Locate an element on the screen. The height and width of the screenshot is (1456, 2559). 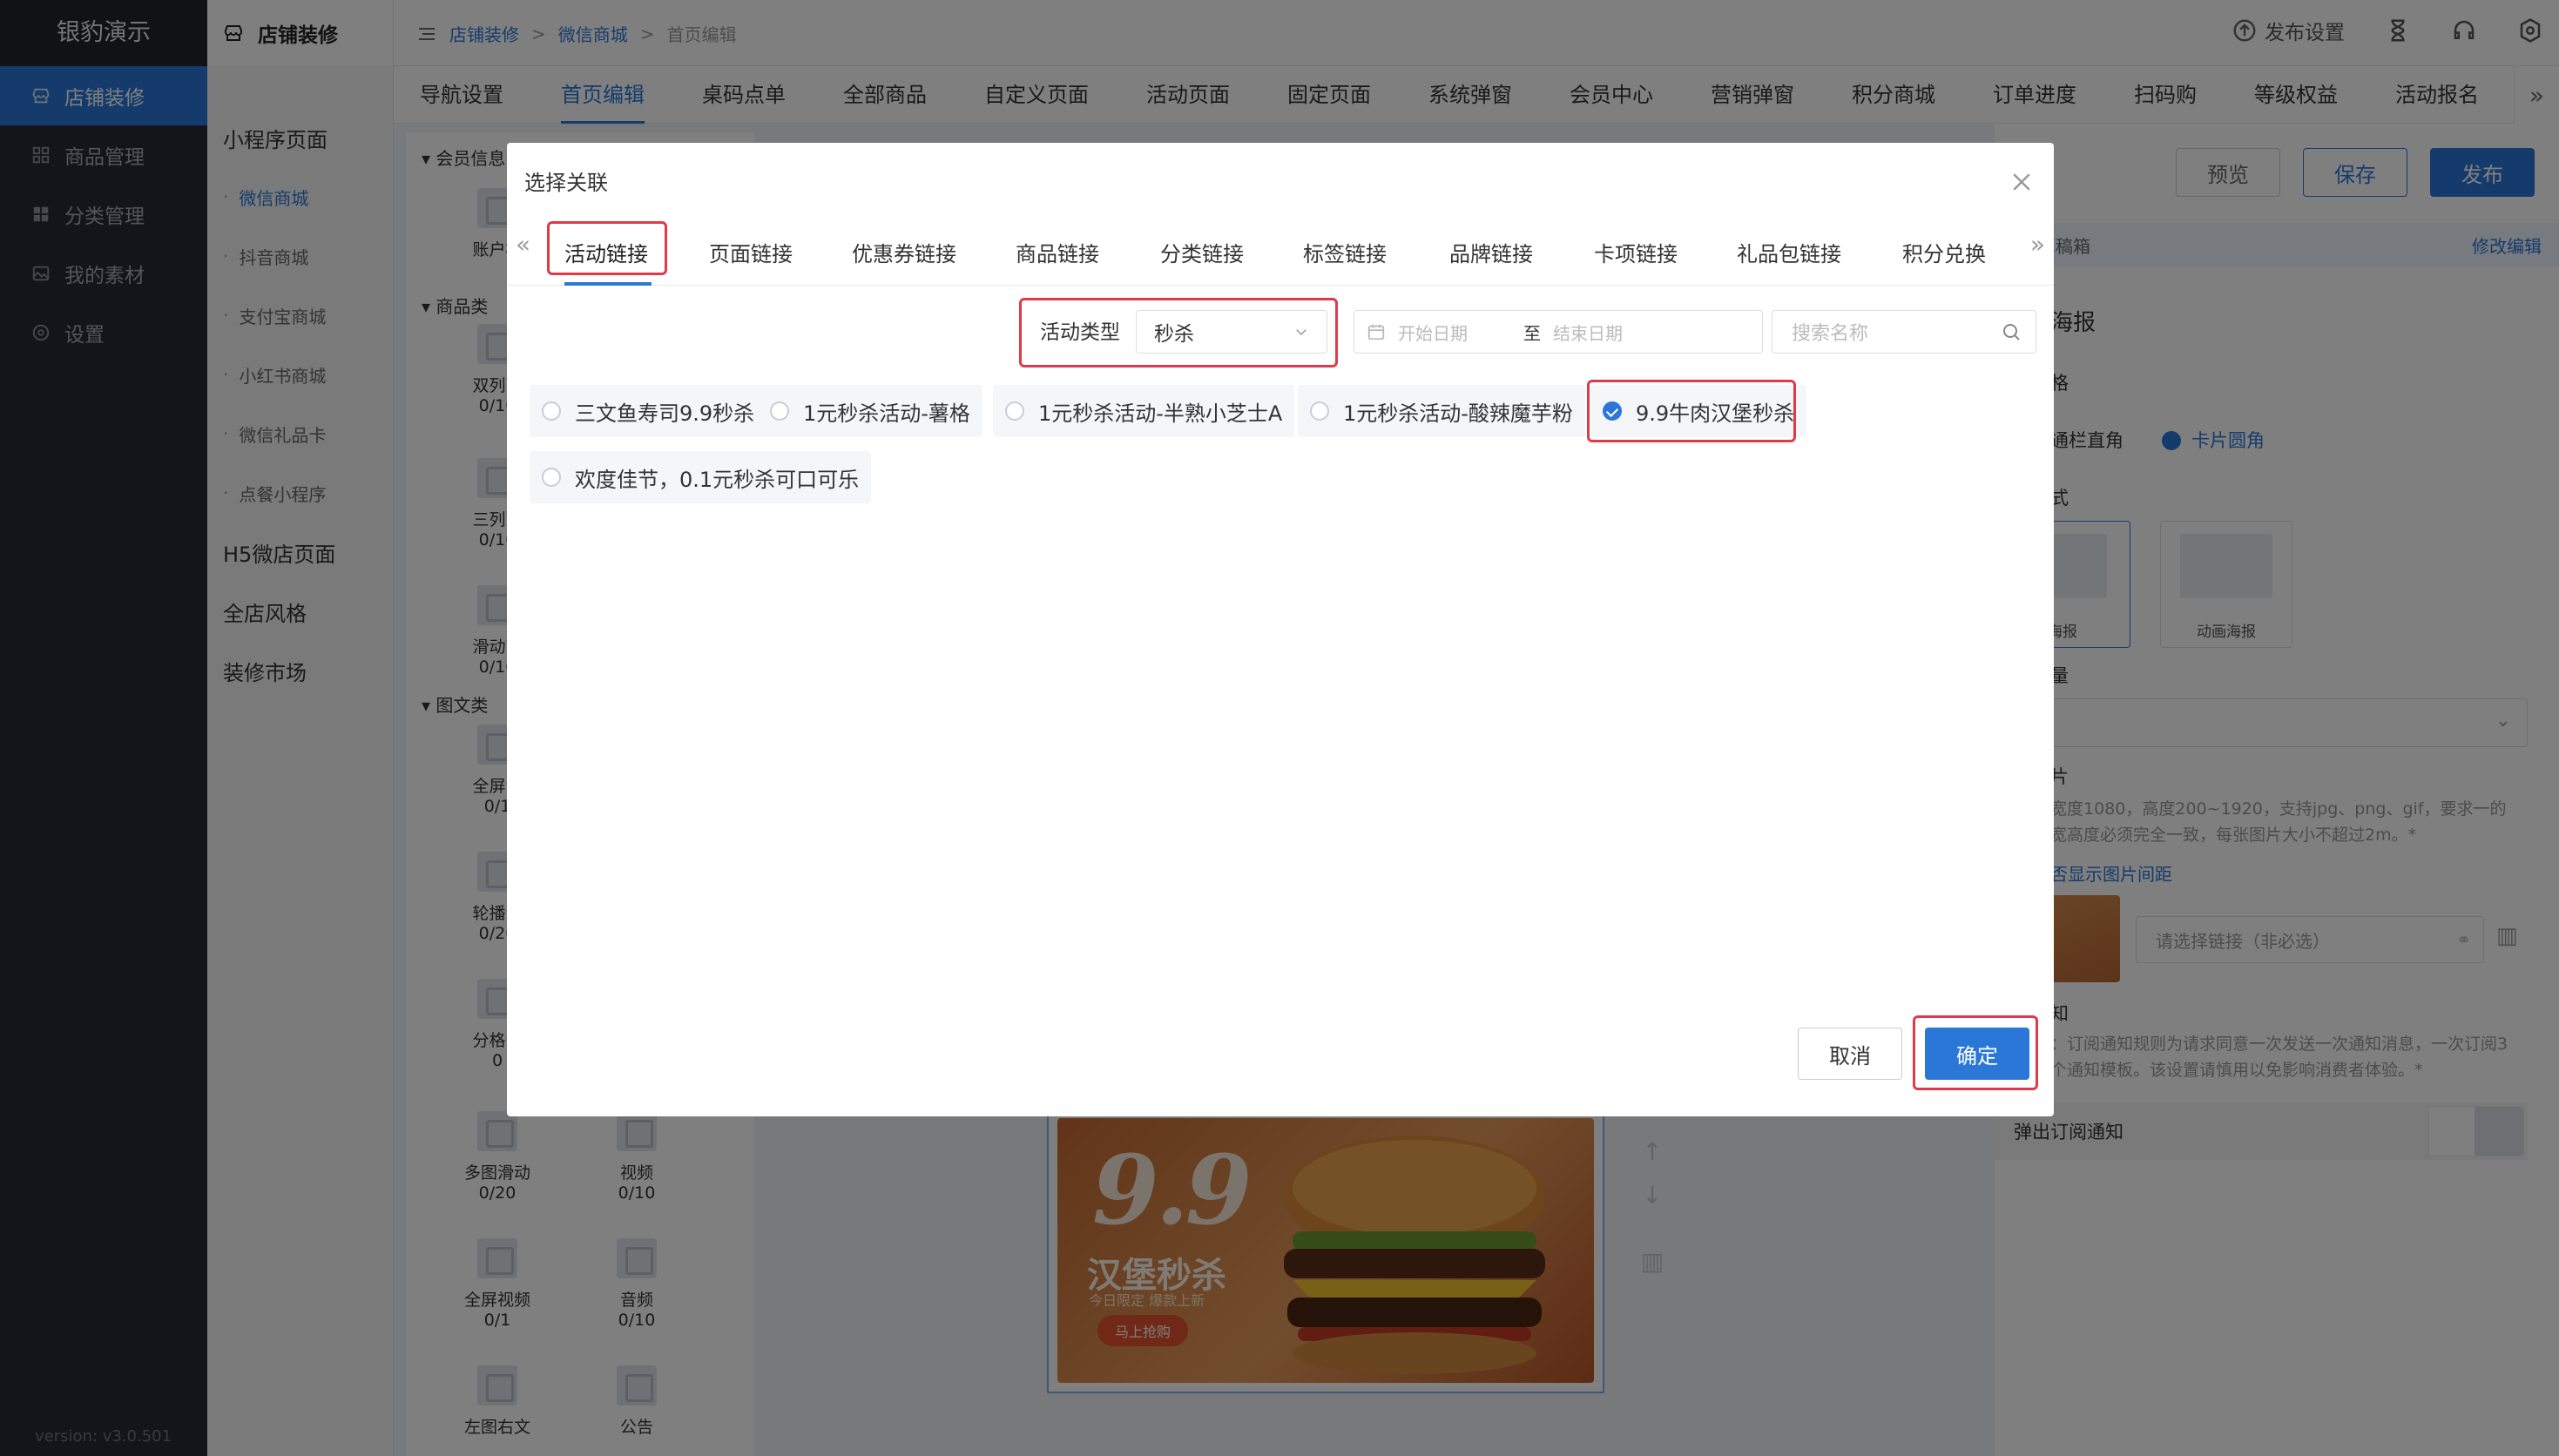
tab-tag-link: 标签链接 is located at coordinates (1345, 248).